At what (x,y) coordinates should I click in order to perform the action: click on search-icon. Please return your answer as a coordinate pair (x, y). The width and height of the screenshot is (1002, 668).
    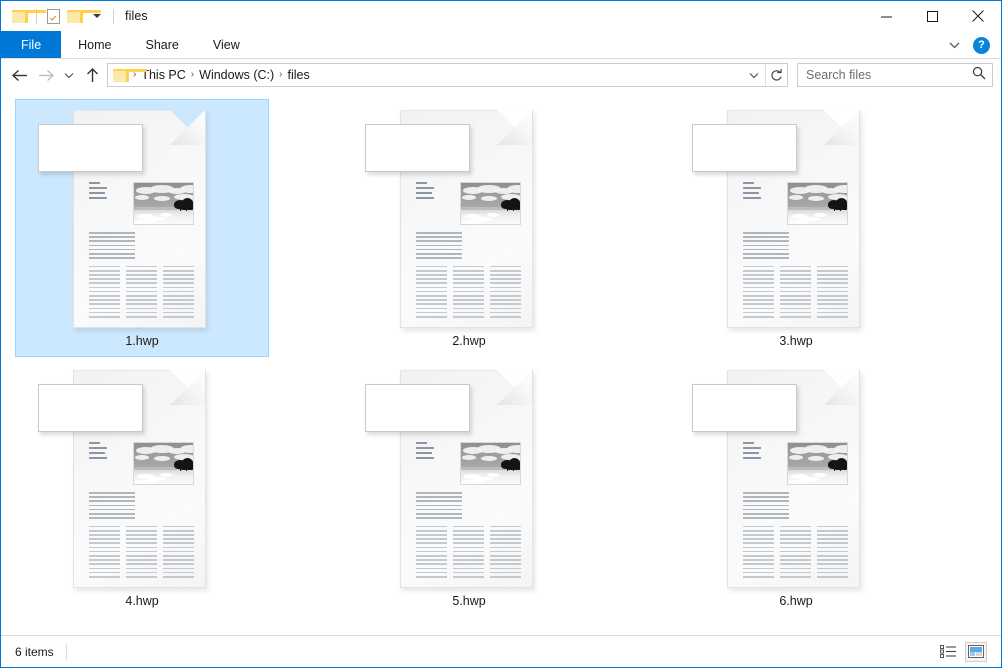
    Looking at the image, I should click on (979, 75).